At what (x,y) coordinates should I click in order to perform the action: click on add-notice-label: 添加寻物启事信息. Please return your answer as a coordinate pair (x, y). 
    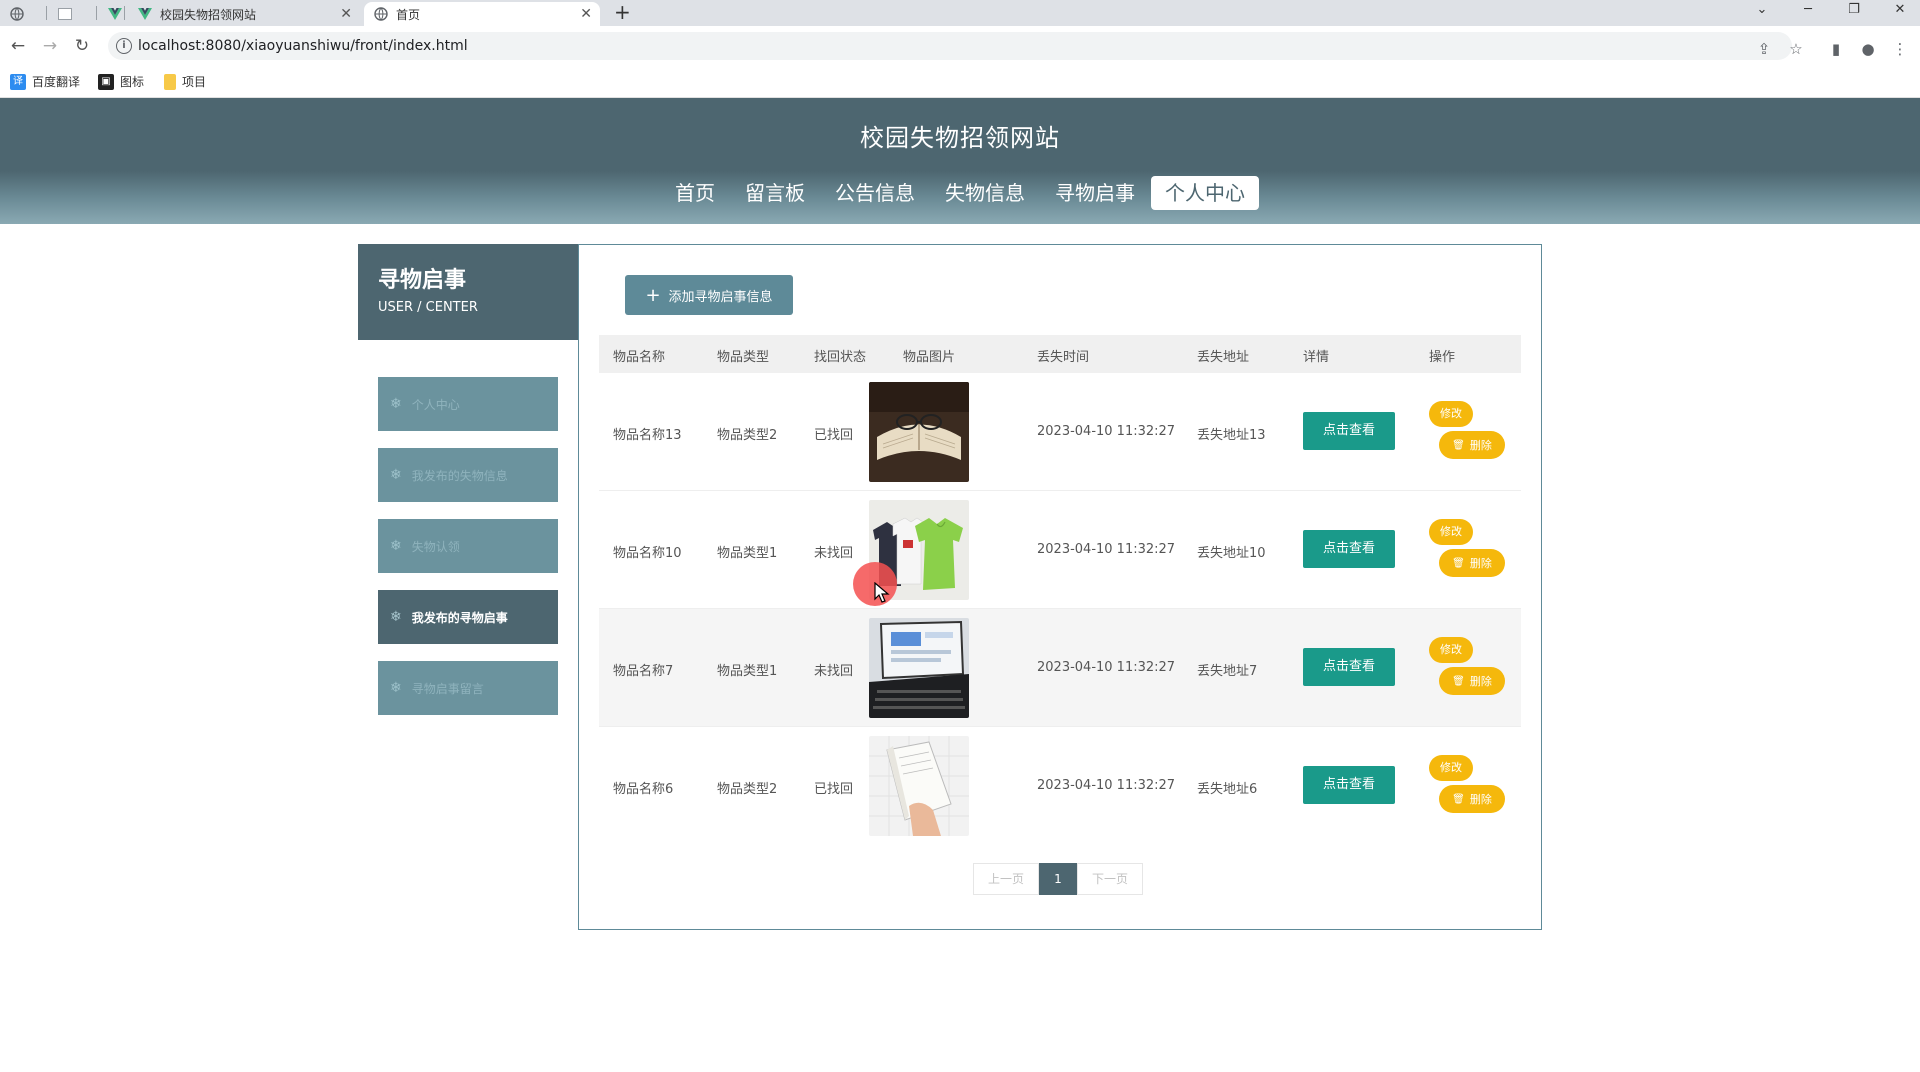
    Looking at the image, I should click on (720, 297).